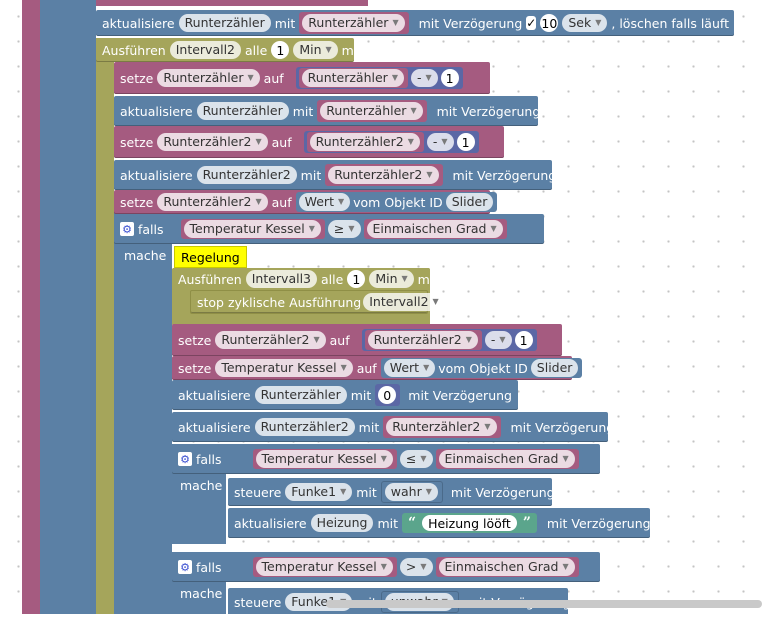 Image resolution: width=762 pixels, height=620 pixels. Describe the element at coordinates (31, 307) in the screenshot. I see `outer-block-spine` at that location.